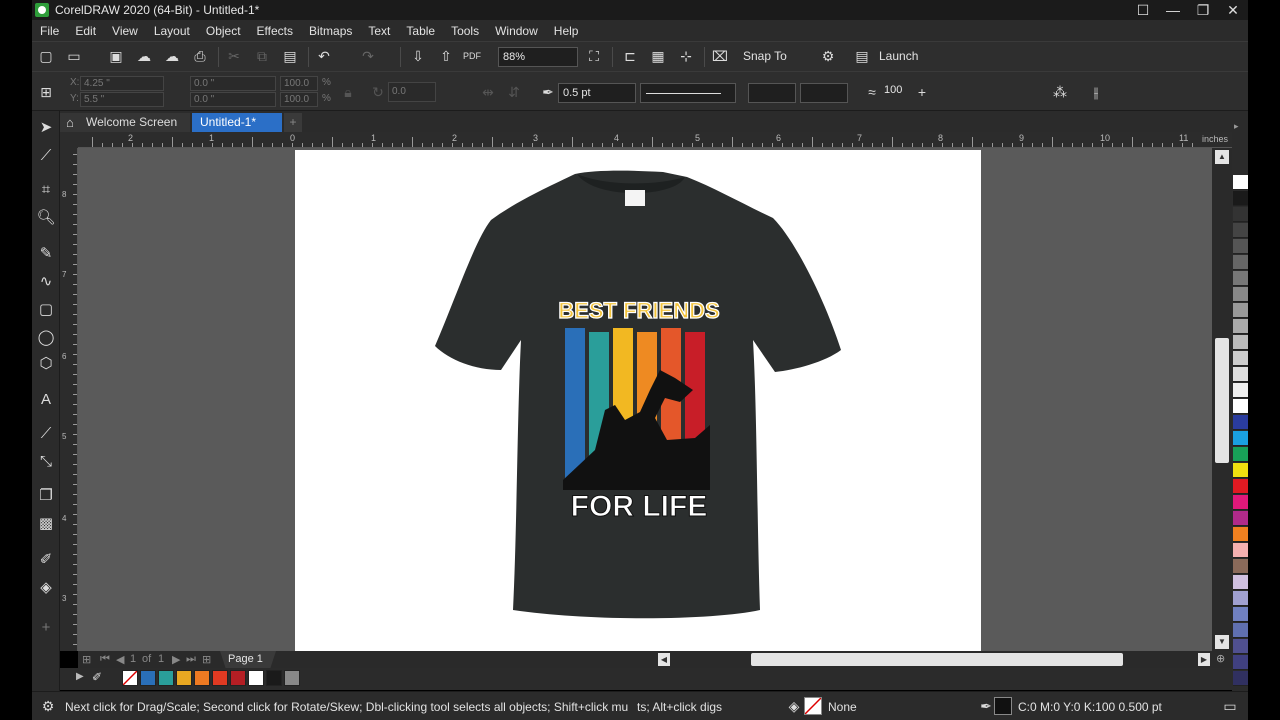  I want to click on interactive-fill-tool-icon: ◈, so click(46, 587).